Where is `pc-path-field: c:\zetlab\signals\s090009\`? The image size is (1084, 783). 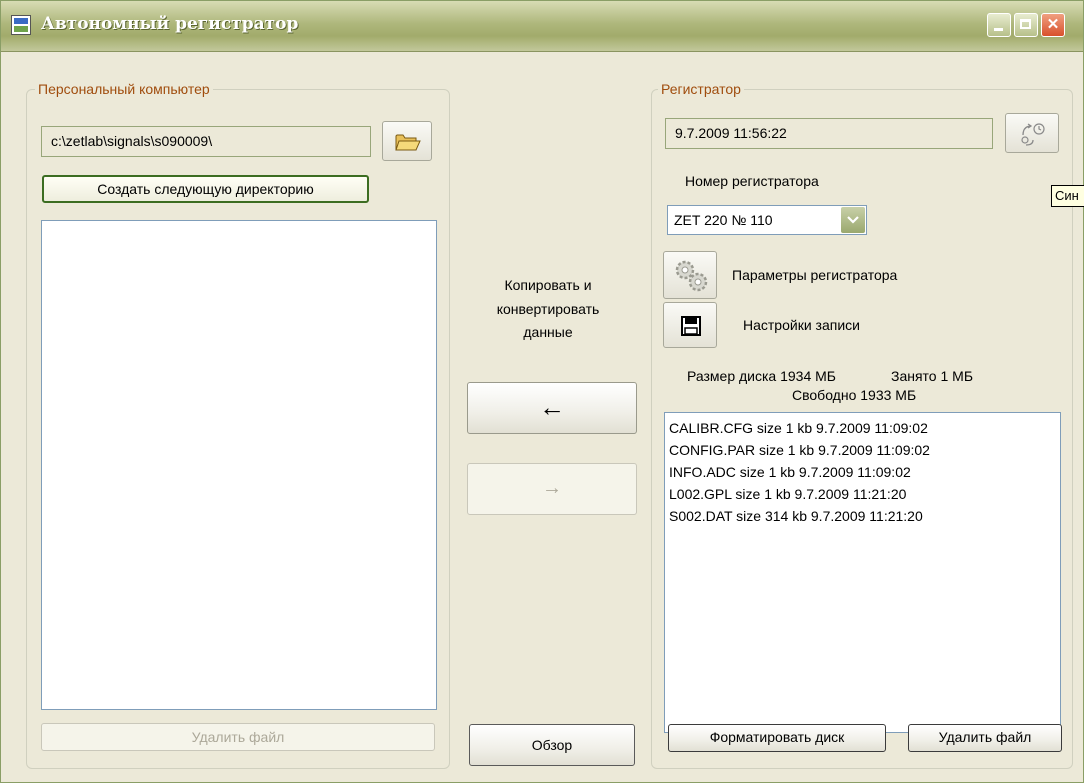
pc-path-field: c:\zetlab\signals\s090009\ is located at coordinates (206, 141).